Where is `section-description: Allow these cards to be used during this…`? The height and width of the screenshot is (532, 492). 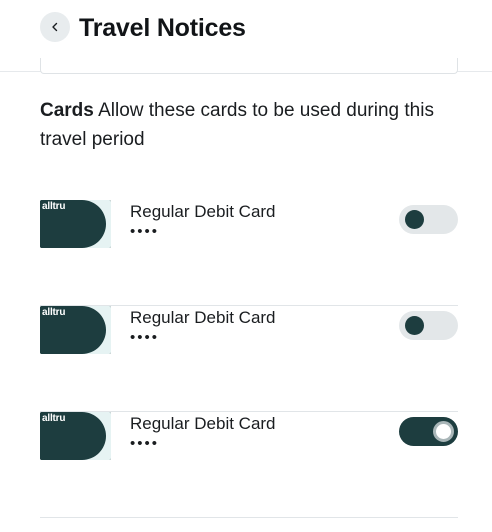 section-description: Allow these cards to be used during this… is located at coordinates (237, 125).